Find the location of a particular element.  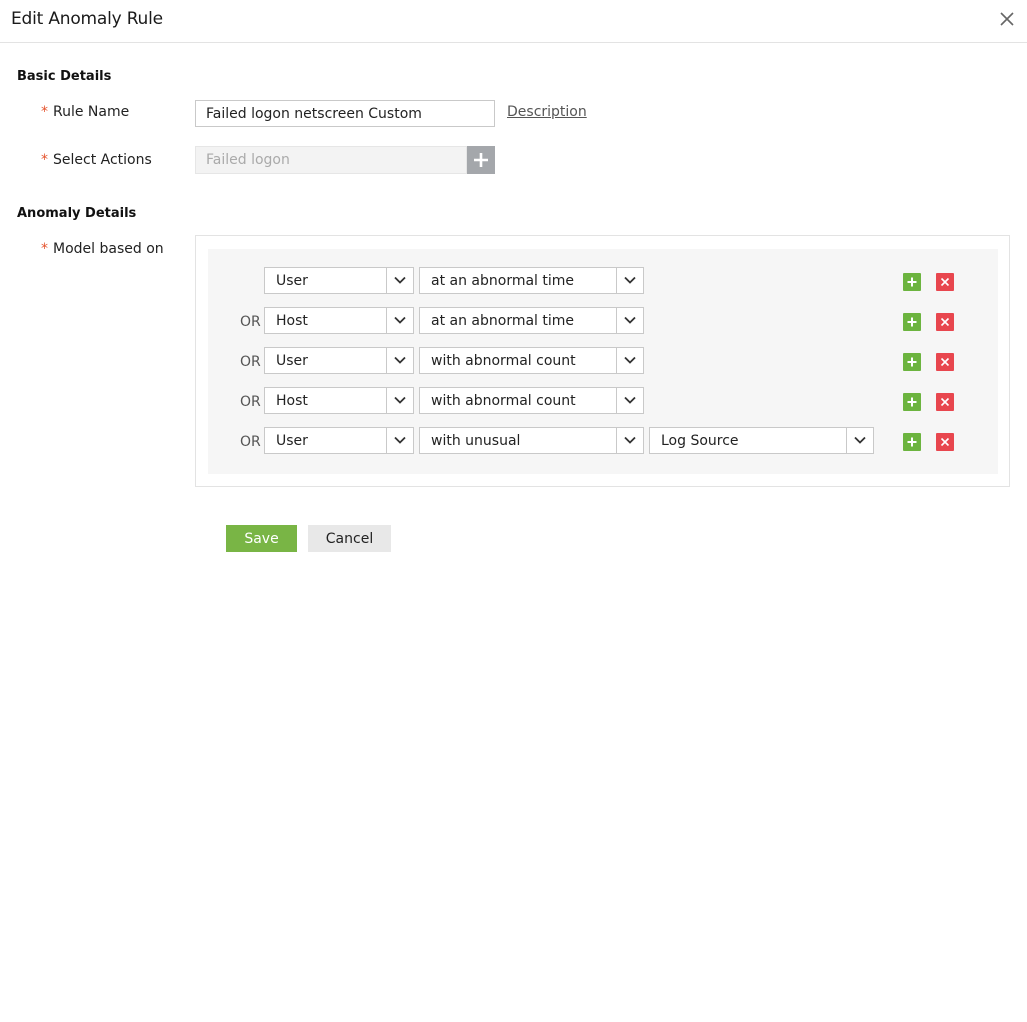

model-based-on-label-text: Model based on is located at coordinates (108, 249).